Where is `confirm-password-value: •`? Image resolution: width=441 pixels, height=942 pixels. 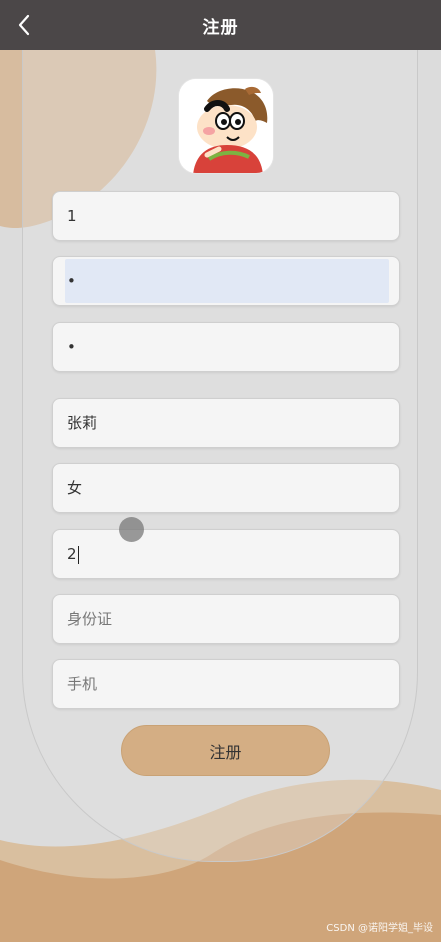
confirm-password-value: • is located at coordinates (71, 347).